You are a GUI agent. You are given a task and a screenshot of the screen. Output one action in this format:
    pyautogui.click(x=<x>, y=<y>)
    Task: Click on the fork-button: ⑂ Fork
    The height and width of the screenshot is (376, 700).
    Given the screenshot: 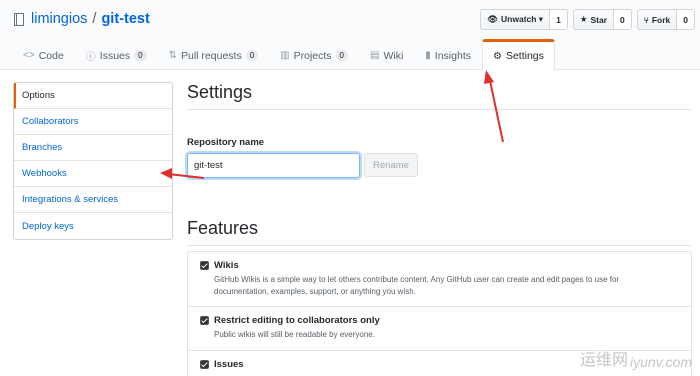 What is the action you would take?
    pyautogui.click(x=657, y=19)
    